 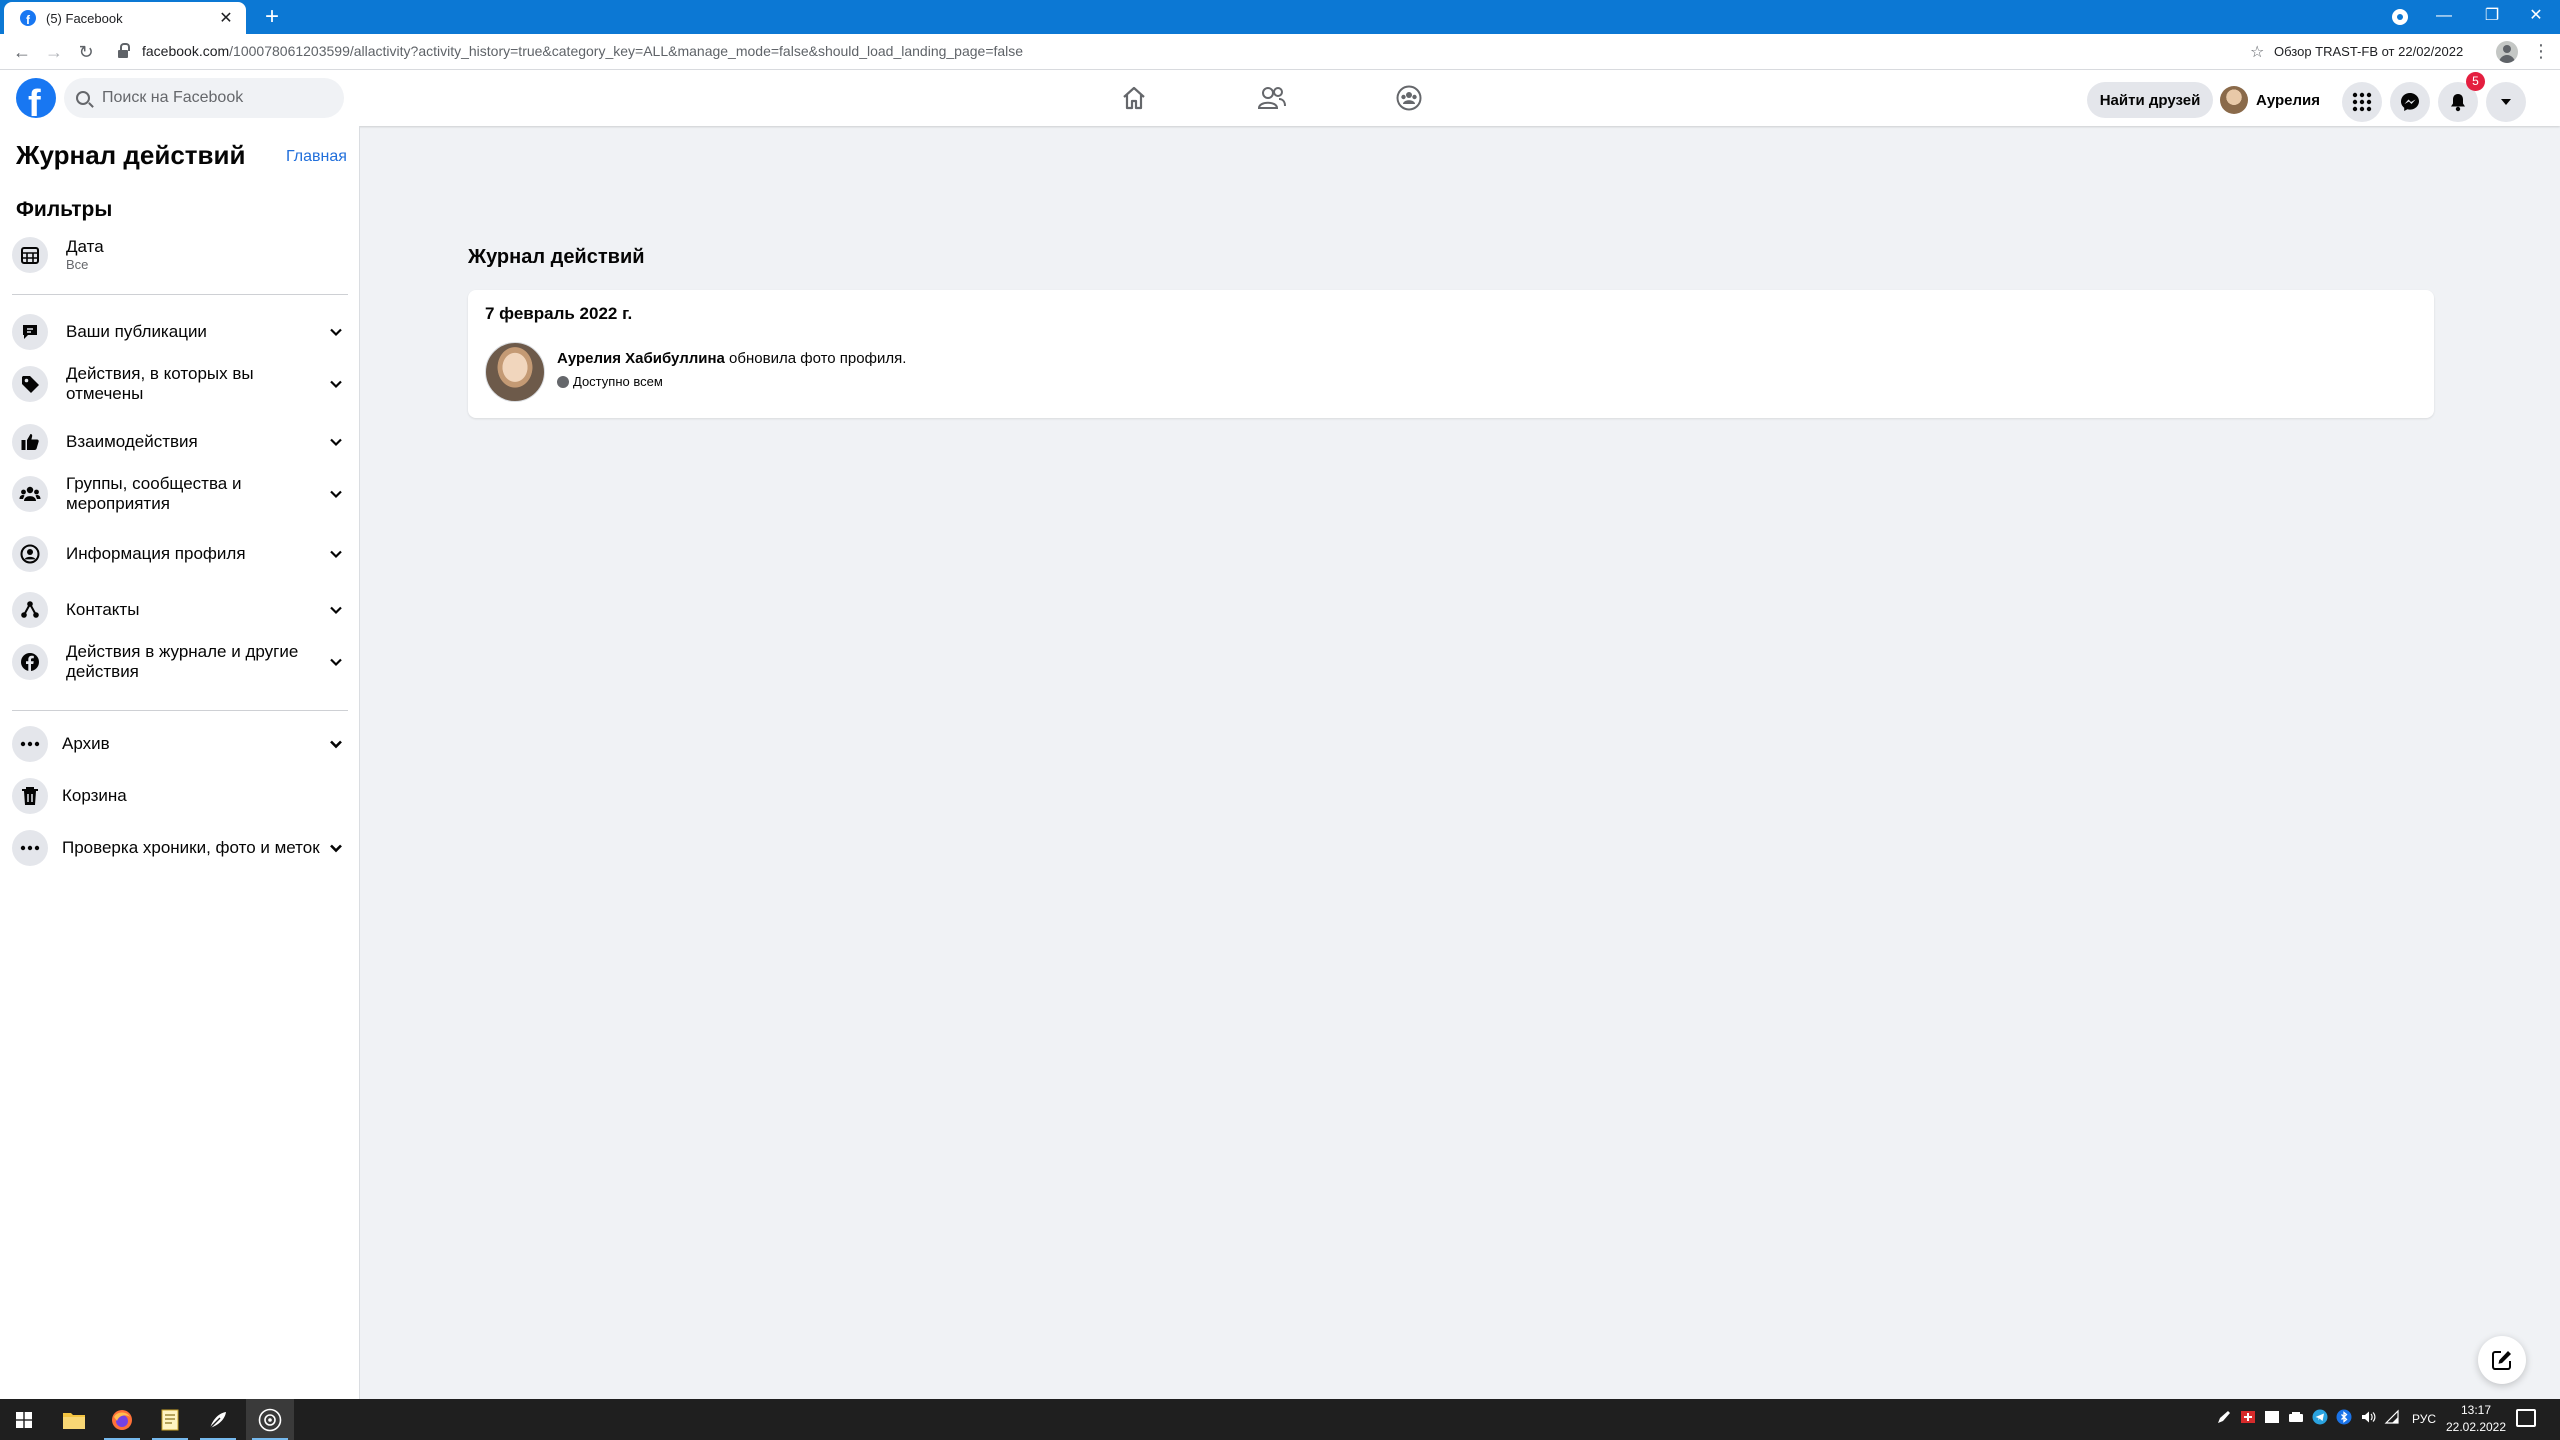 What do you see at coordinates (180, 848) in the screenshot?
I see `sidebar-item-timeline-review: Проверка хроники, фото и меток` at bounding box center [180, 848].